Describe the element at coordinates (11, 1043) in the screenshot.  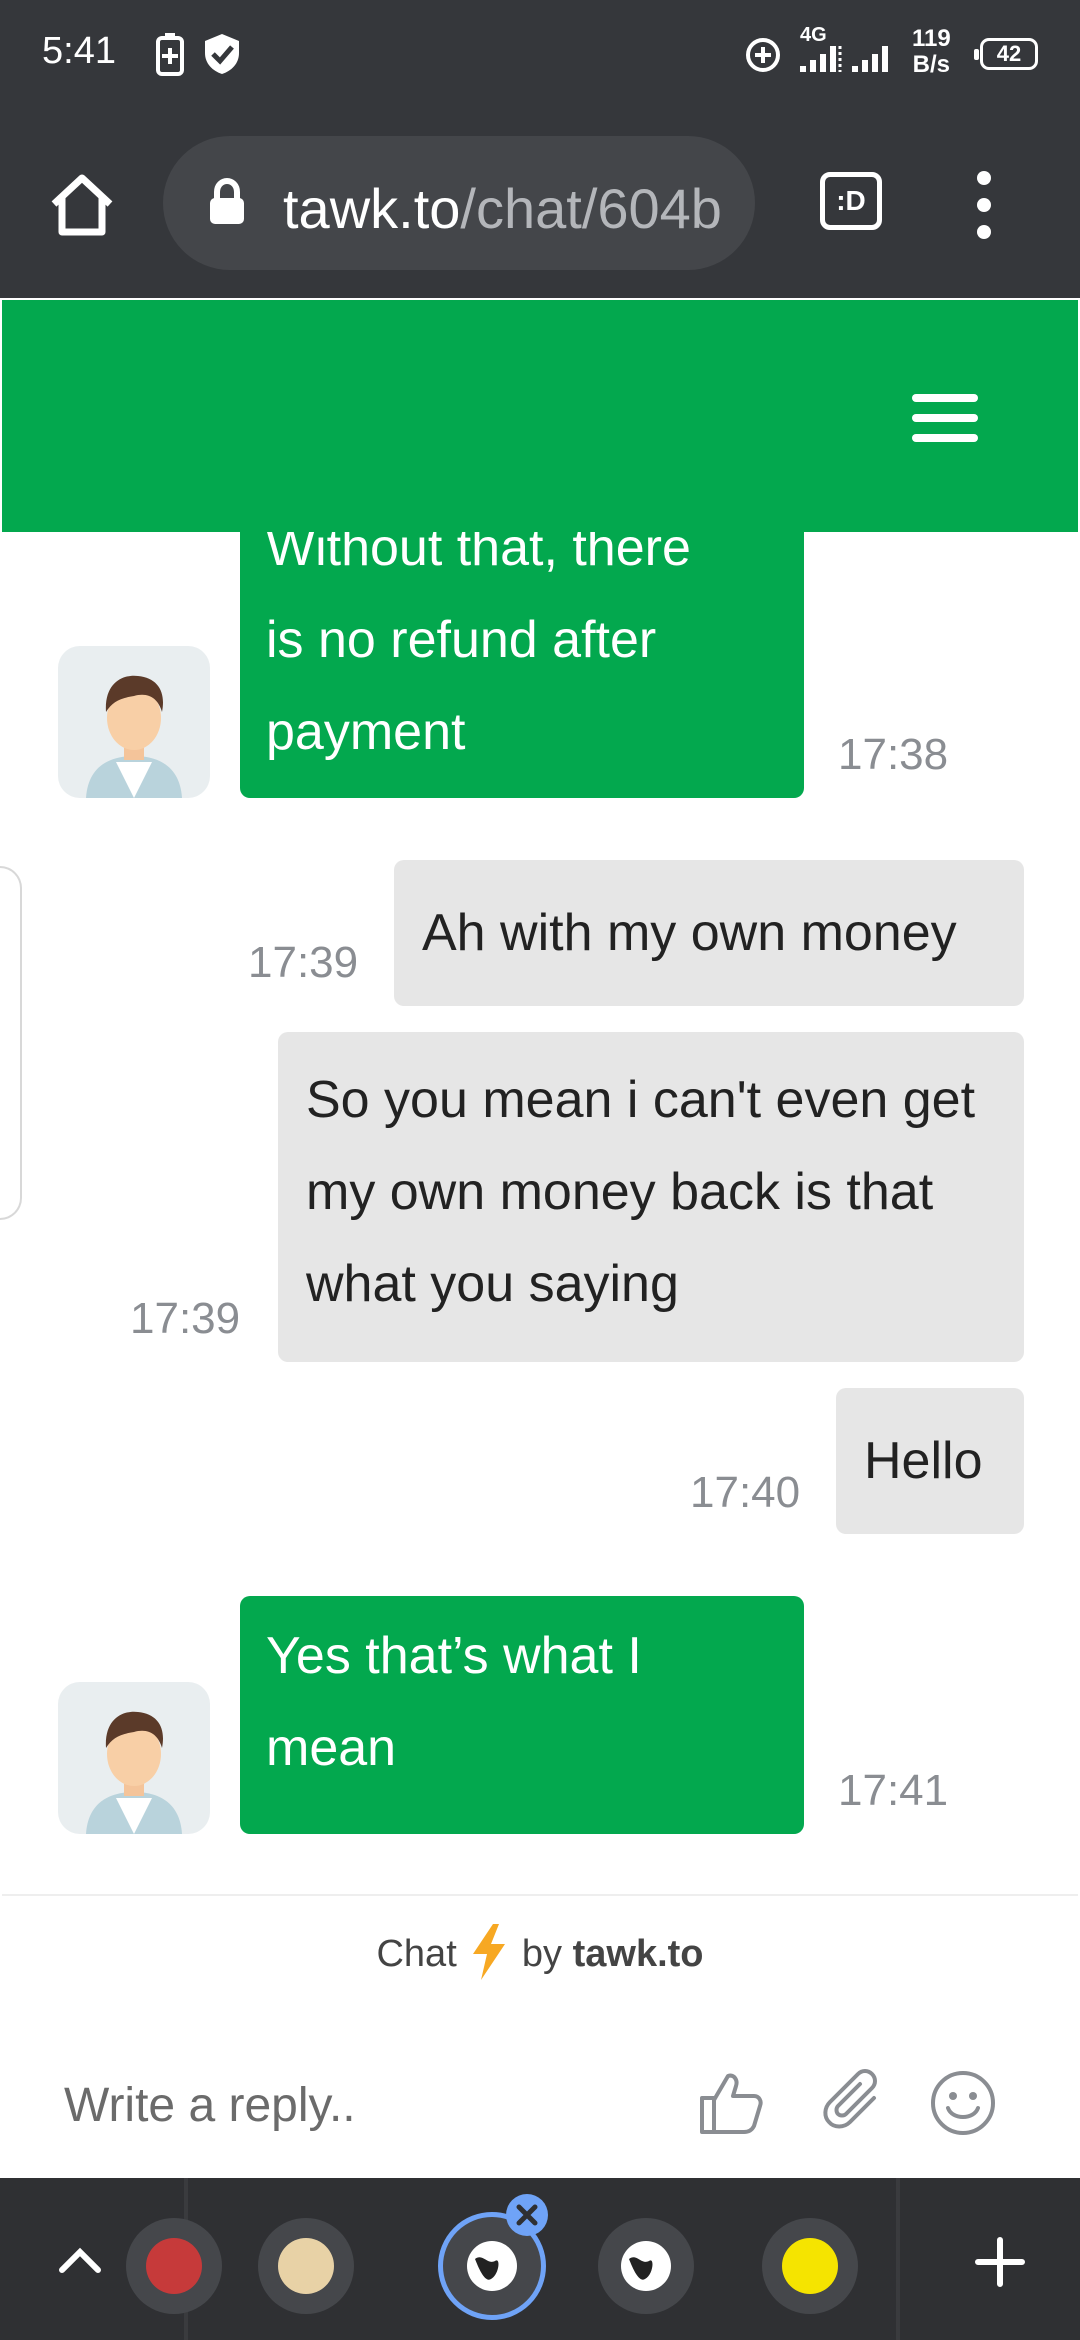
I see `side-tab-handle` at that location.